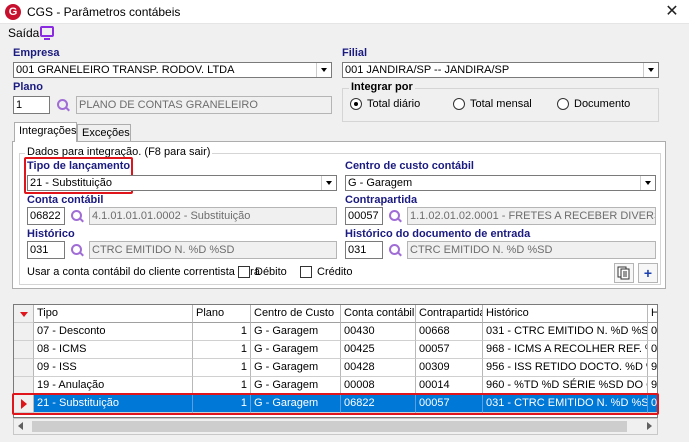  I want to click on historico-doc-label: Histórico do documento de entrada, so click(438, 234).